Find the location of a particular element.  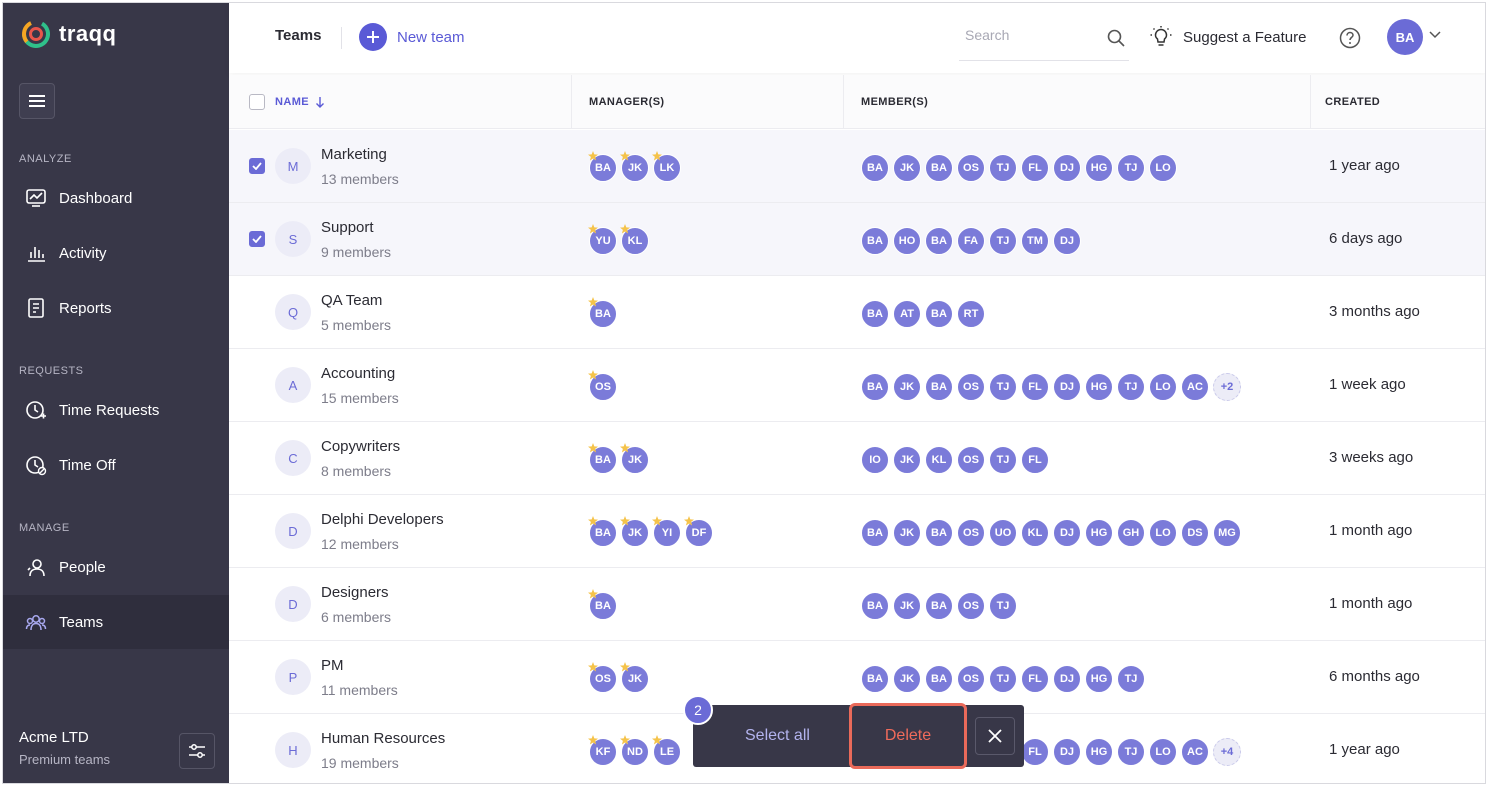

search-icon is located at coordinates (1116, 38).